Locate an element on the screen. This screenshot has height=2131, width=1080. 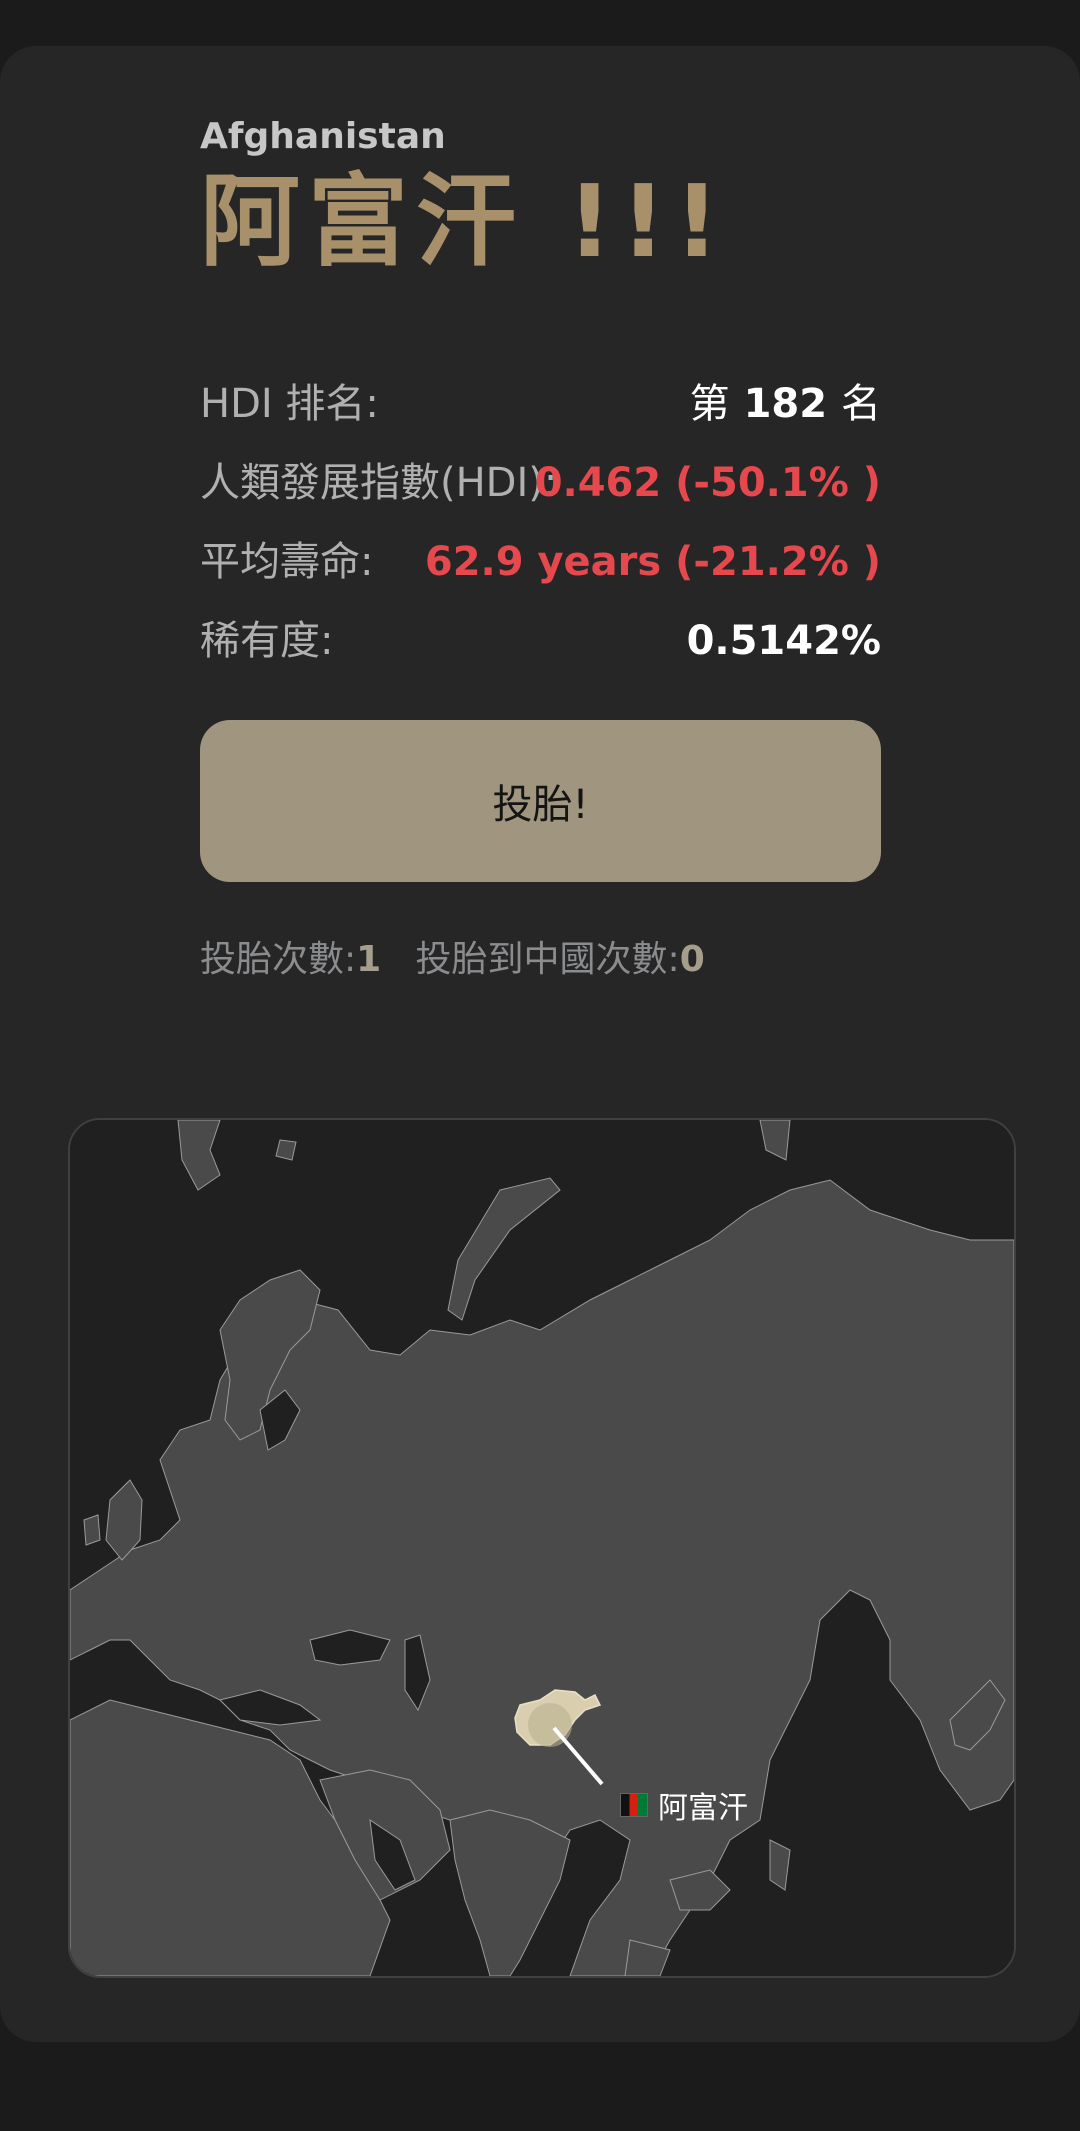
rolls-count: 1 is located at coordinates (369, 959).